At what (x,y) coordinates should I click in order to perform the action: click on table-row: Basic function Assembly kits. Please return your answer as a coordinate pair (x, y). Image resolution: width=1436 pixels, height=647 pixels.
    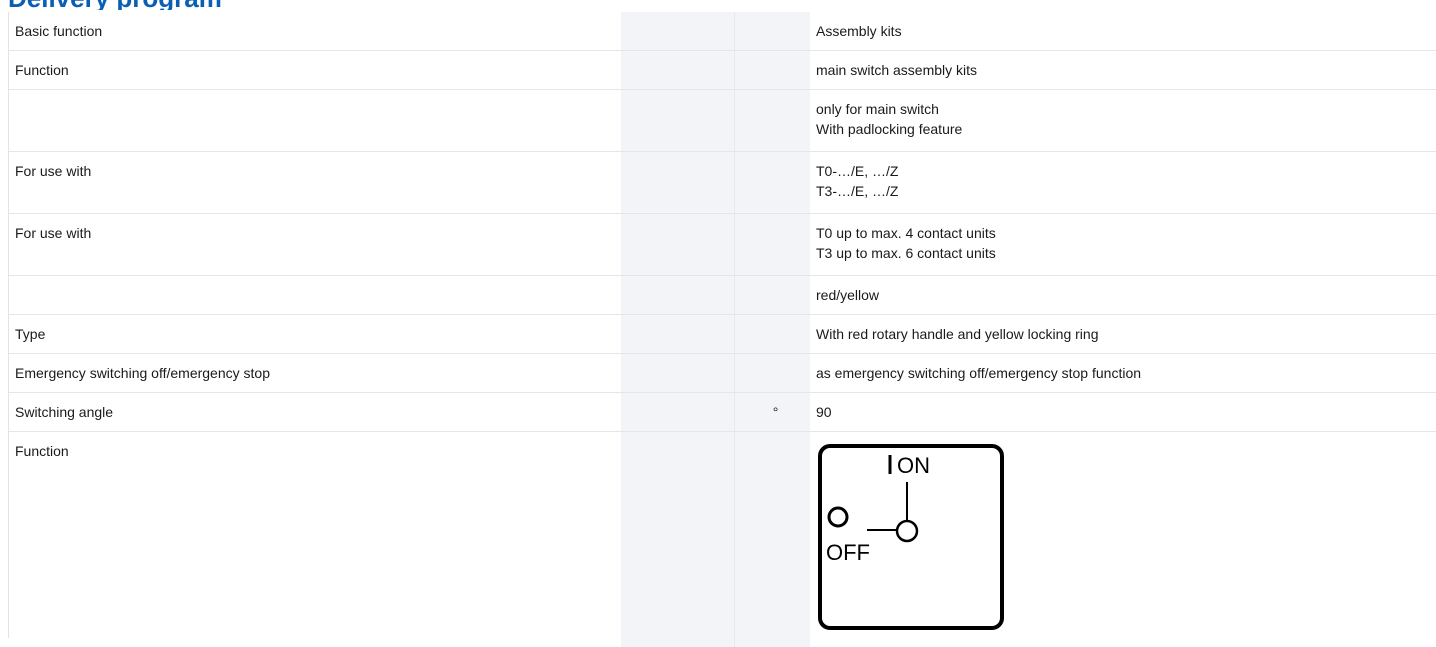
    Looking at the image, I should click on (722, 31).